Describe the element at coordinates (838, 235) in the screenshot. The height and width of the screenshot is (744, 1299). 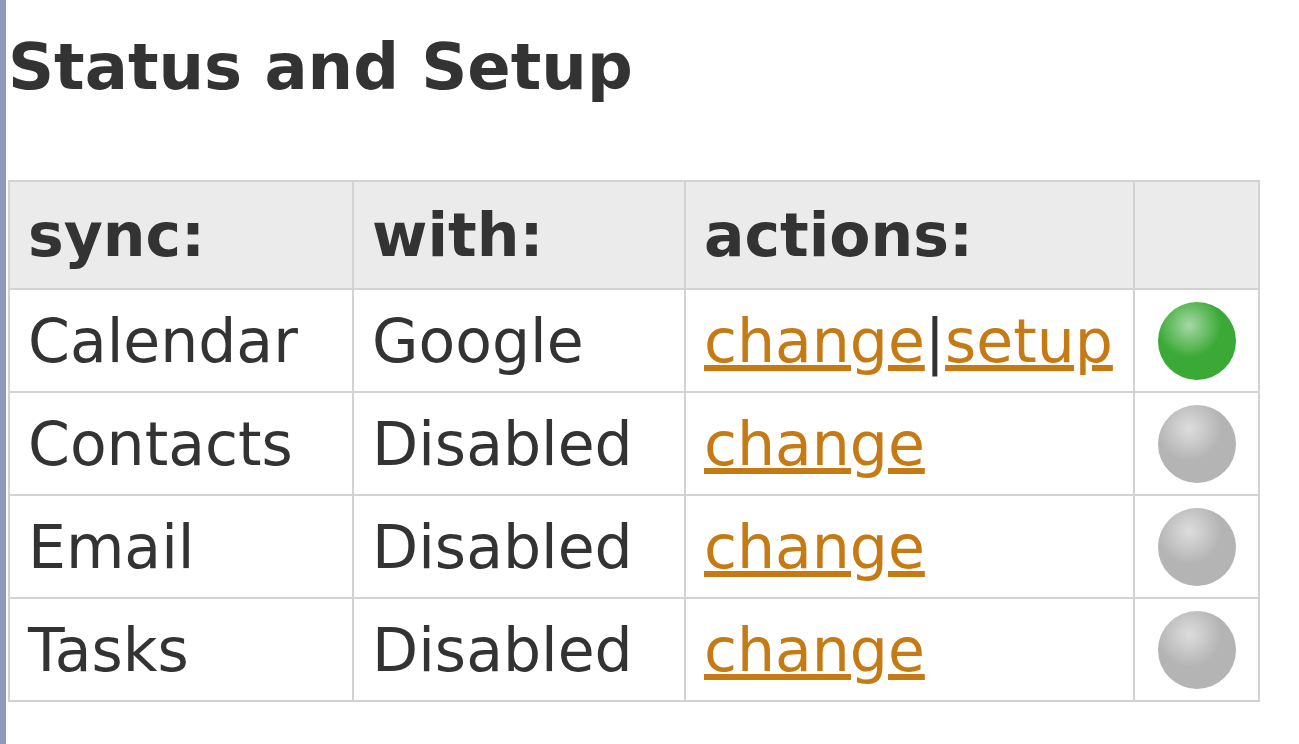
I see `column-header: actions:` at that location.